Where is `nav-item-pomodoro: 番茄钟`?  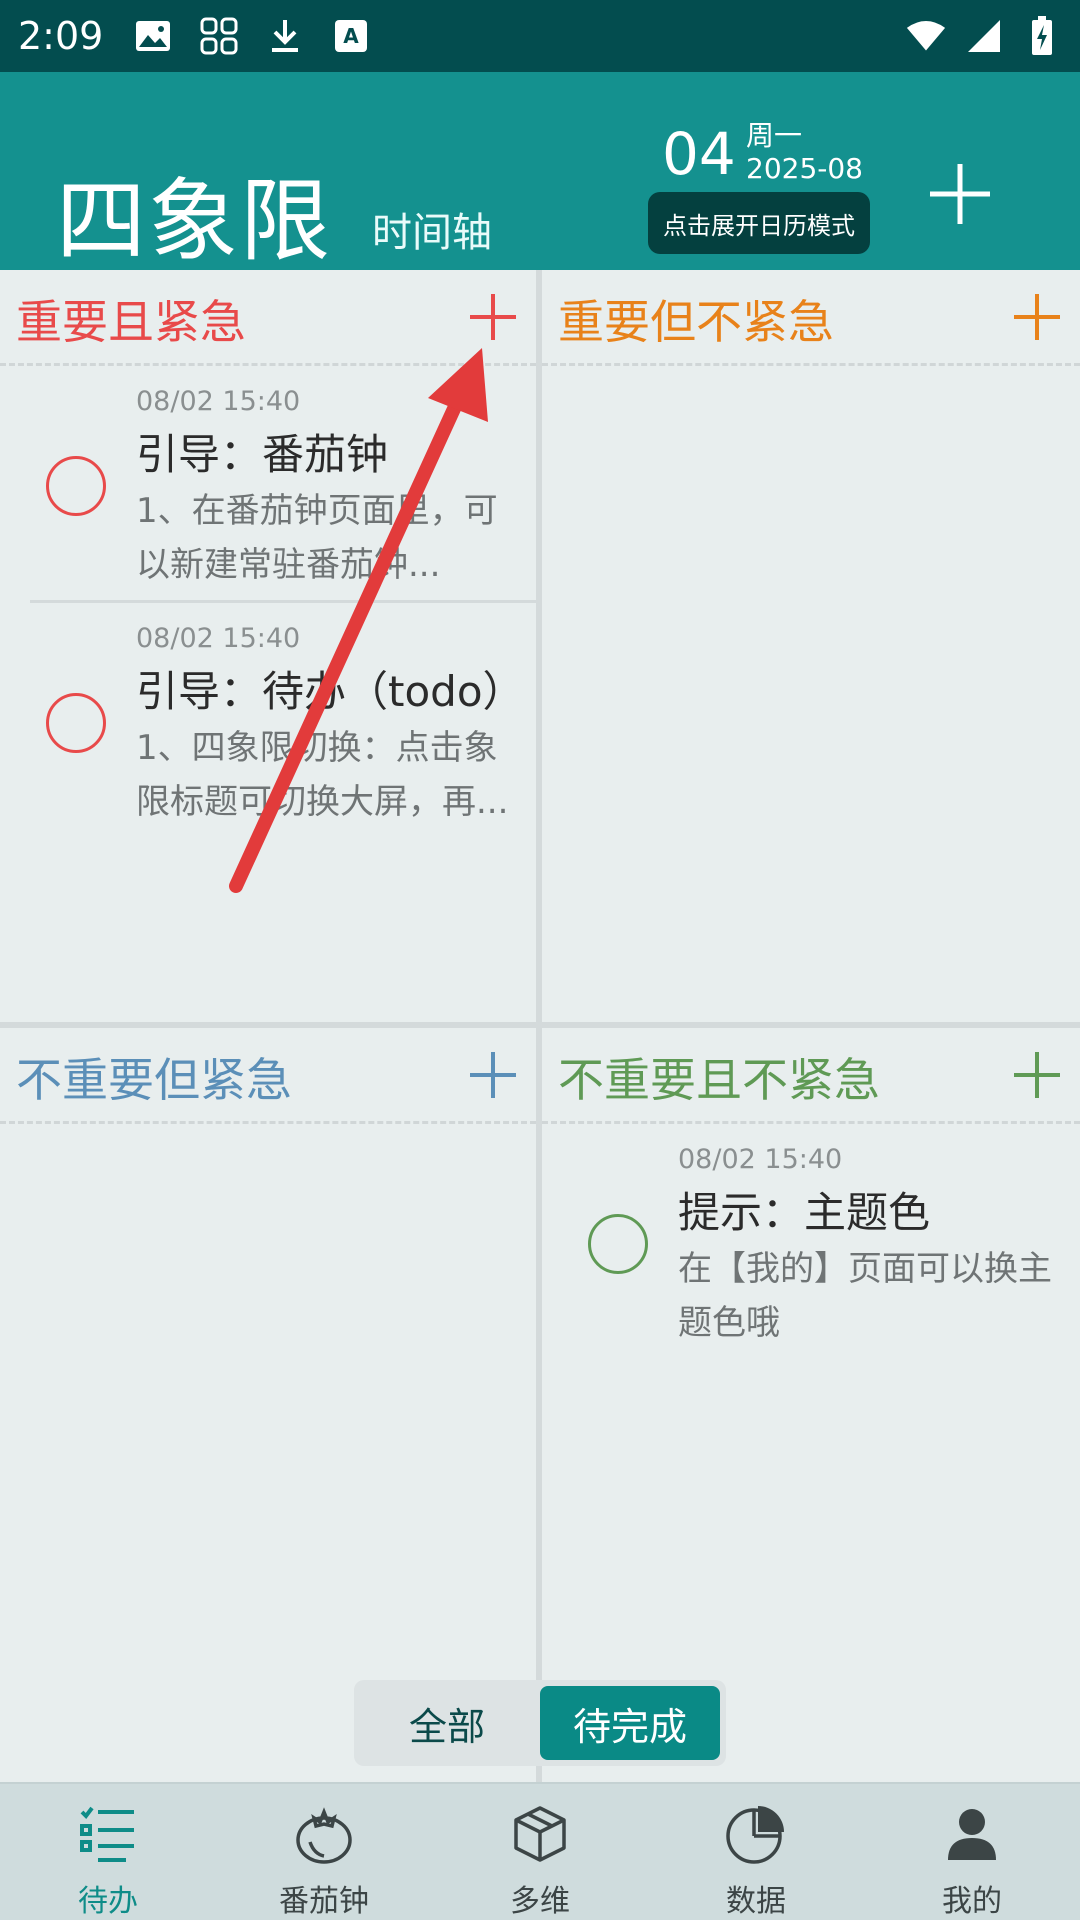
nav-item-pomodoro: 番茄钟 is located at coordinates (324, 1852).